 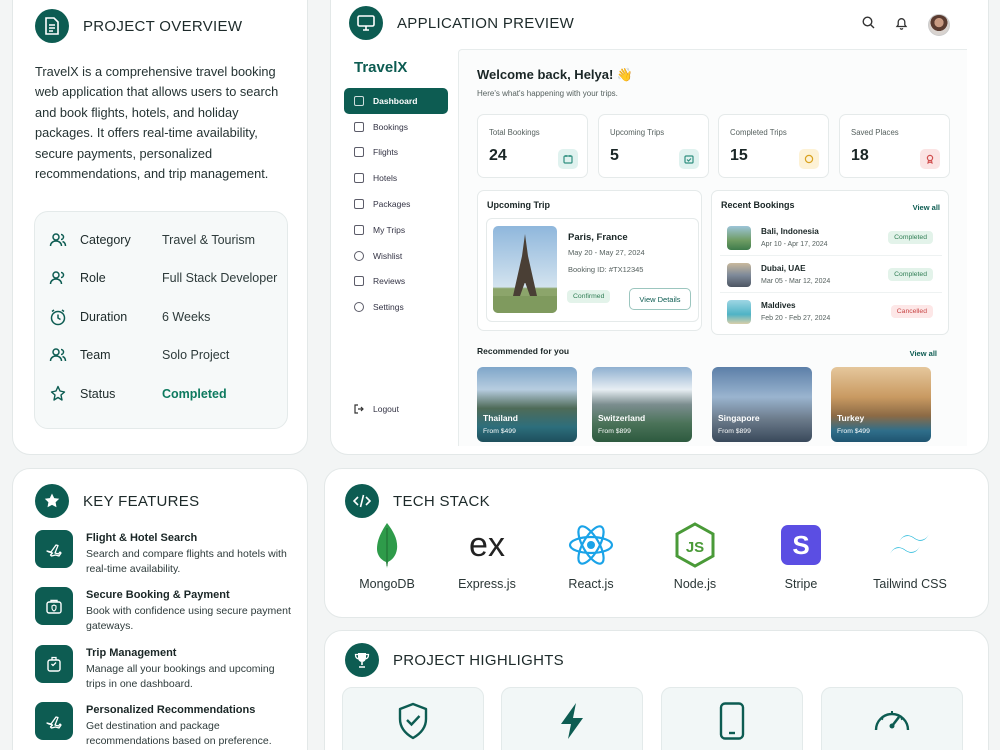 What do you see at coordinates (138, 26) in the screenshot?
I see `overview-header: PROJECT OVERVIEW` at bounding box center [138, 26].